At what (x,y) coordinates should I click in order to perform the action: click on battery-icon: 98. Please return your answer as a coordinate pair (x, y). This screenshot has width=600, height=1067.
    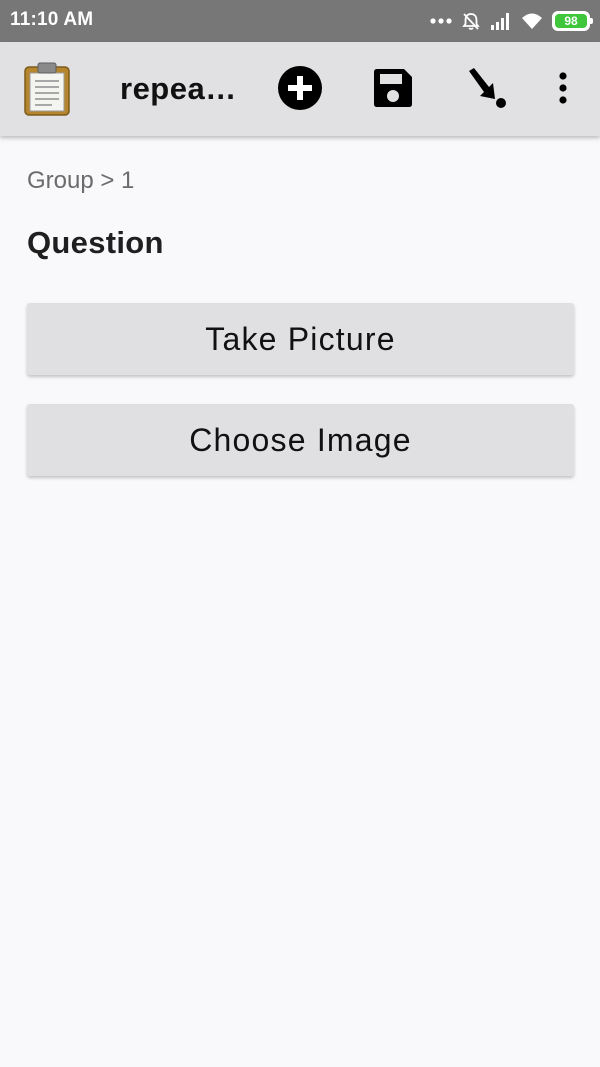
    Looking at the image, I should click on (572, 21).